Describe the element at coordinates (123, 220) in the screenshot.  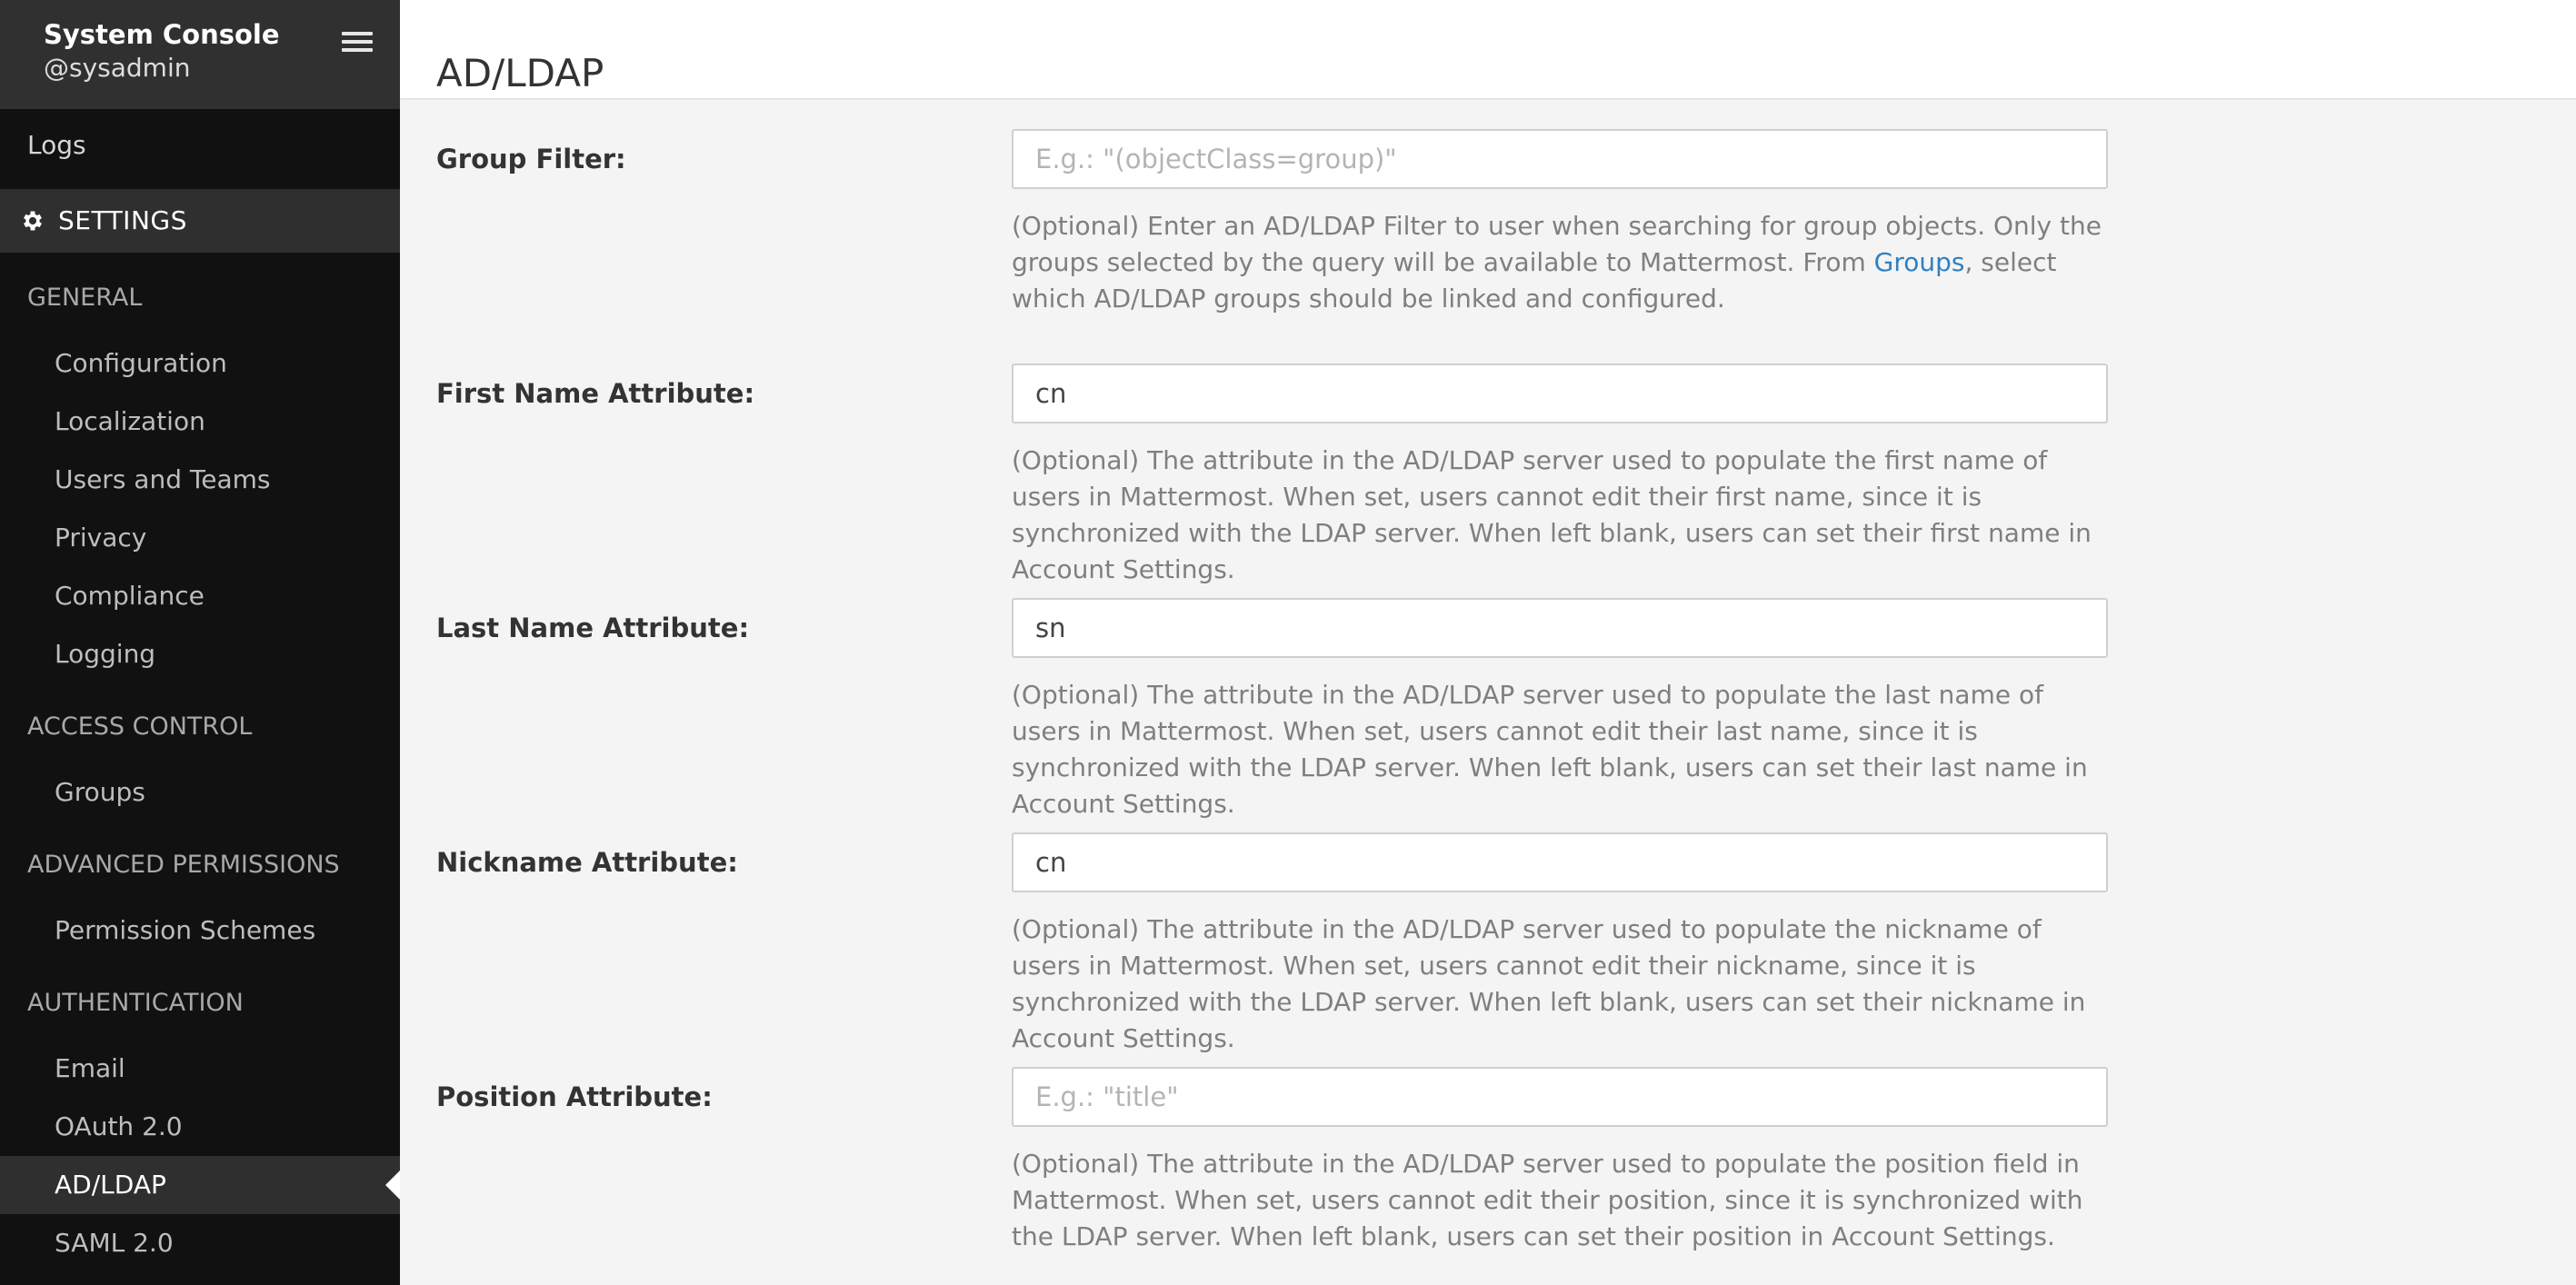
I see `settings-label: SETTINGS` at that location.